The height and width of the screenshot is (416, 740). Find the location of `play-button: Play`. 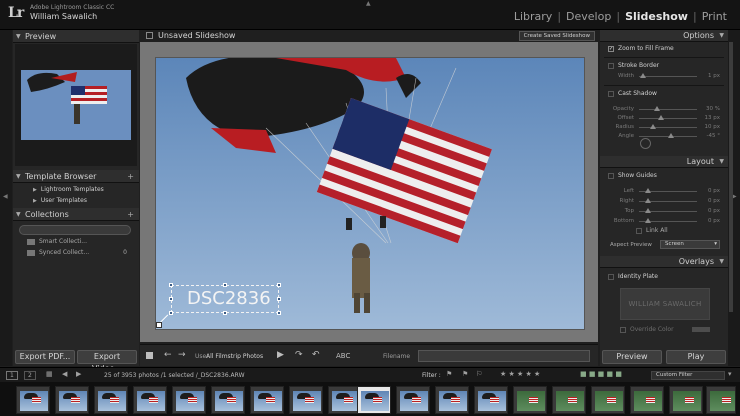

play-button: Play is located at coordinates (696, 357).